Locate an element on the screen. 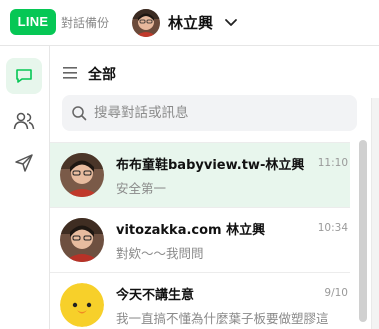 This screenshot has height=329, width=379. friends-nav-button is located at coordinates (24, 121).